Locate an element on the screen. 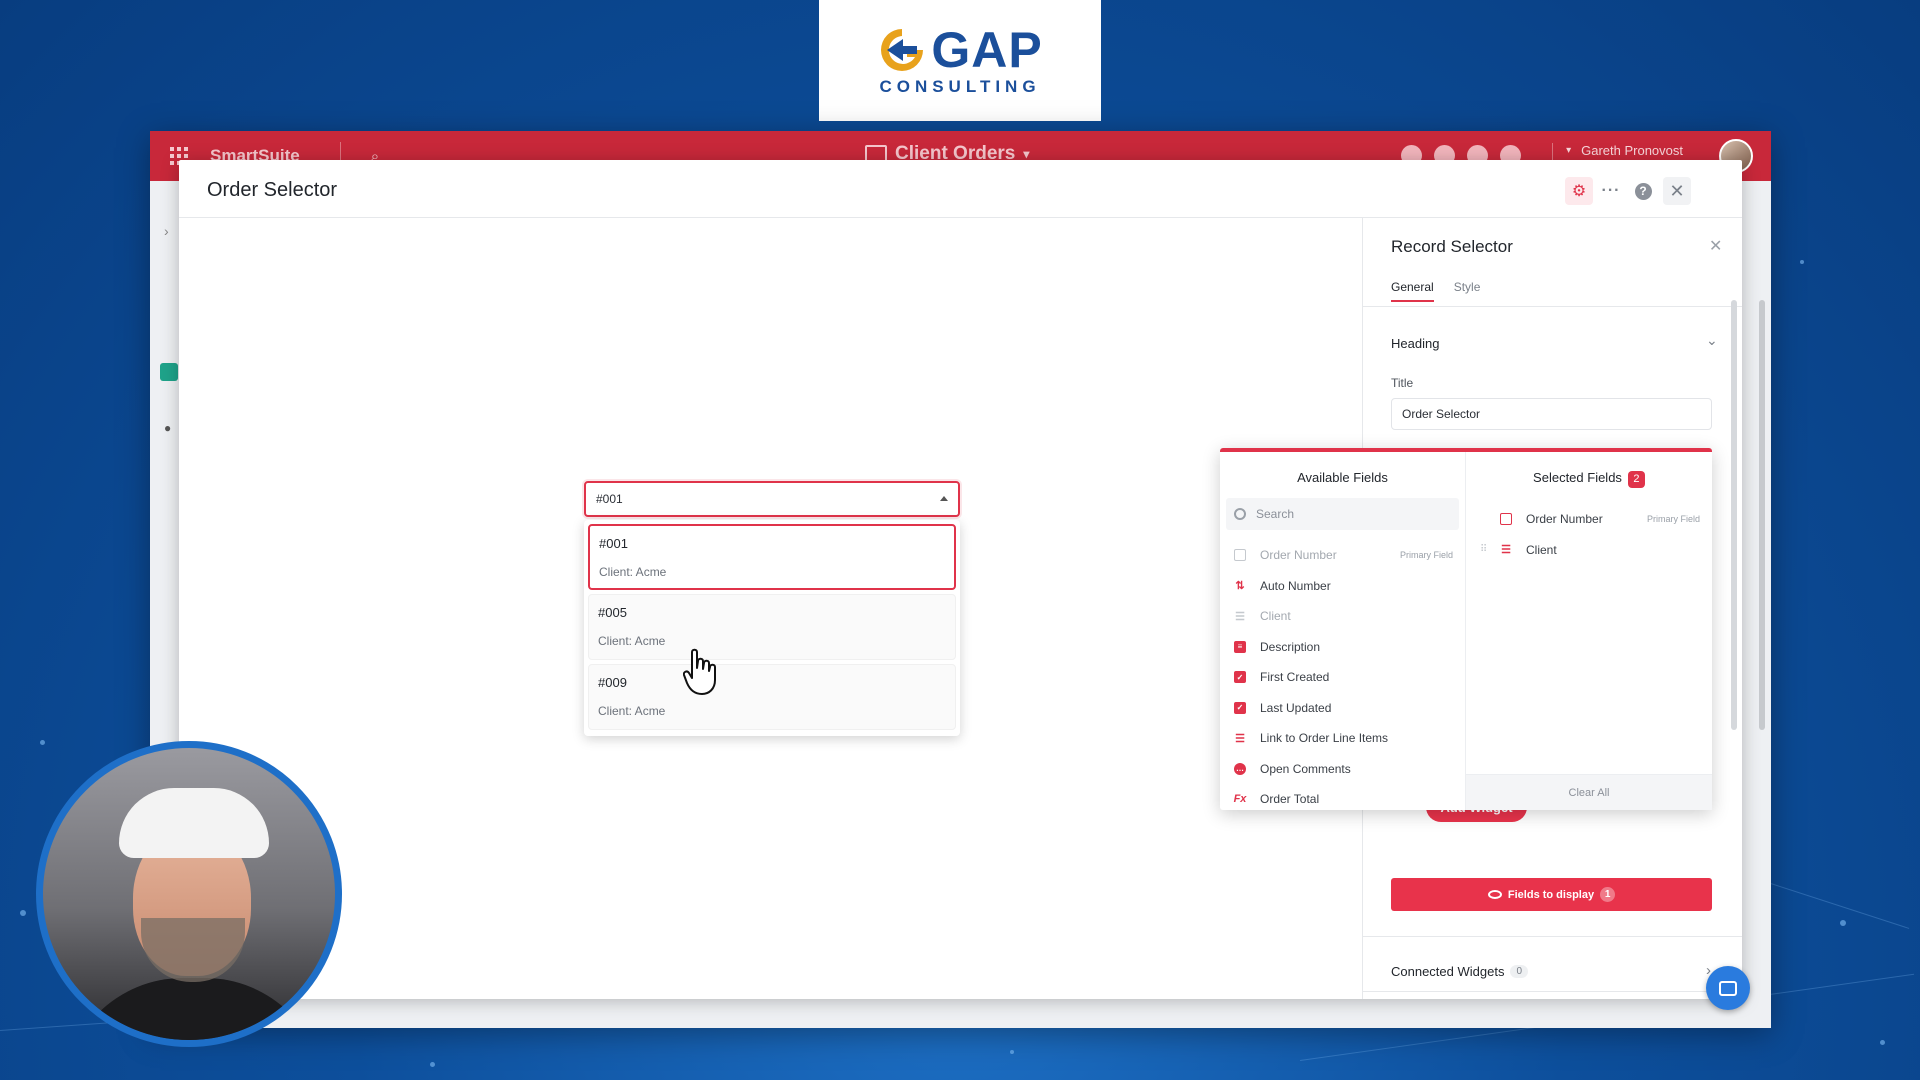 The image size is (1920, 1080). record-selector-input: #001 is located at coordinates (772, 499).